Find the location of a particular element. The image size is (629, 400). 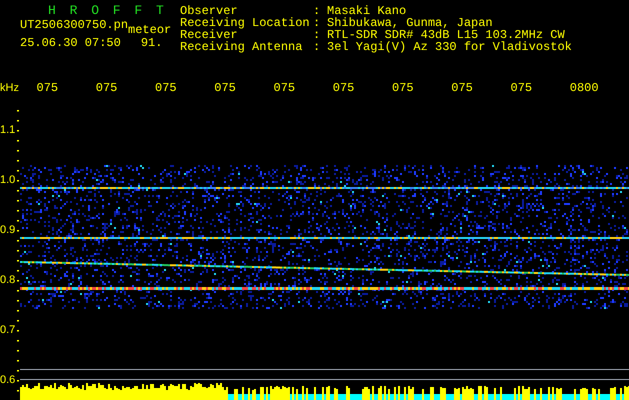

axis-label: 0.7 is located at coordinates (8, 330).